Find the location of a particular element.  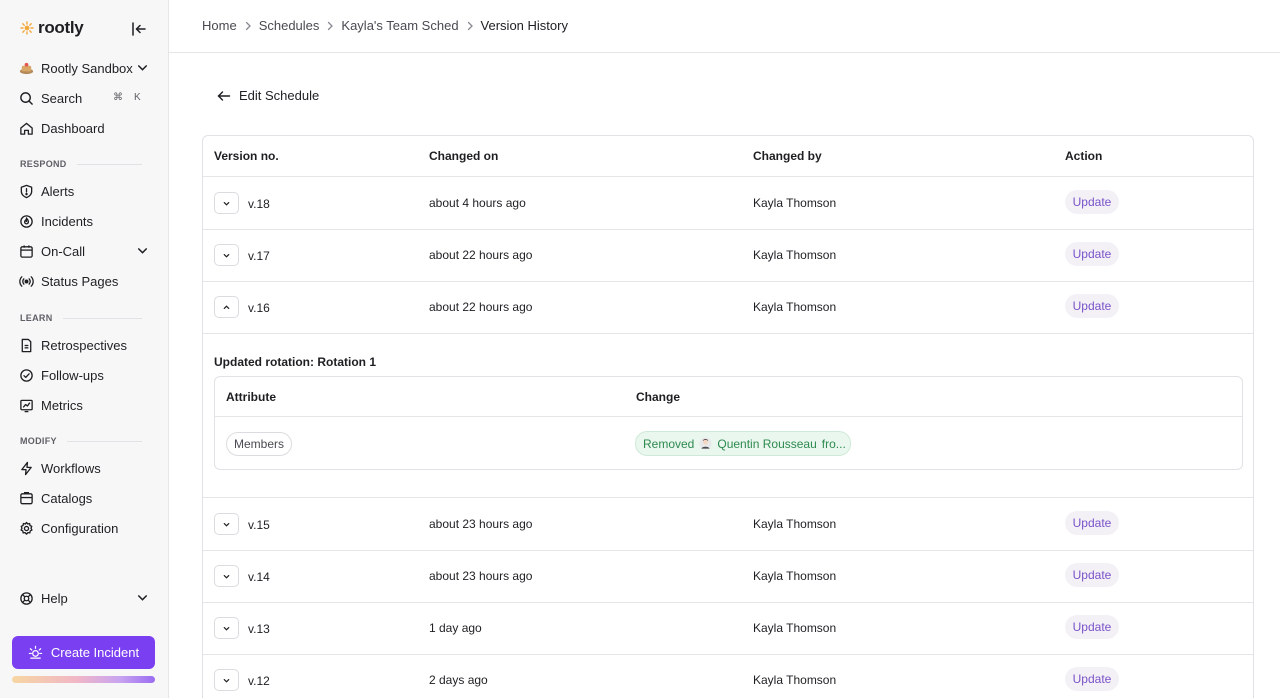

section-learn: LEARN is located at coordinates (81, 318).